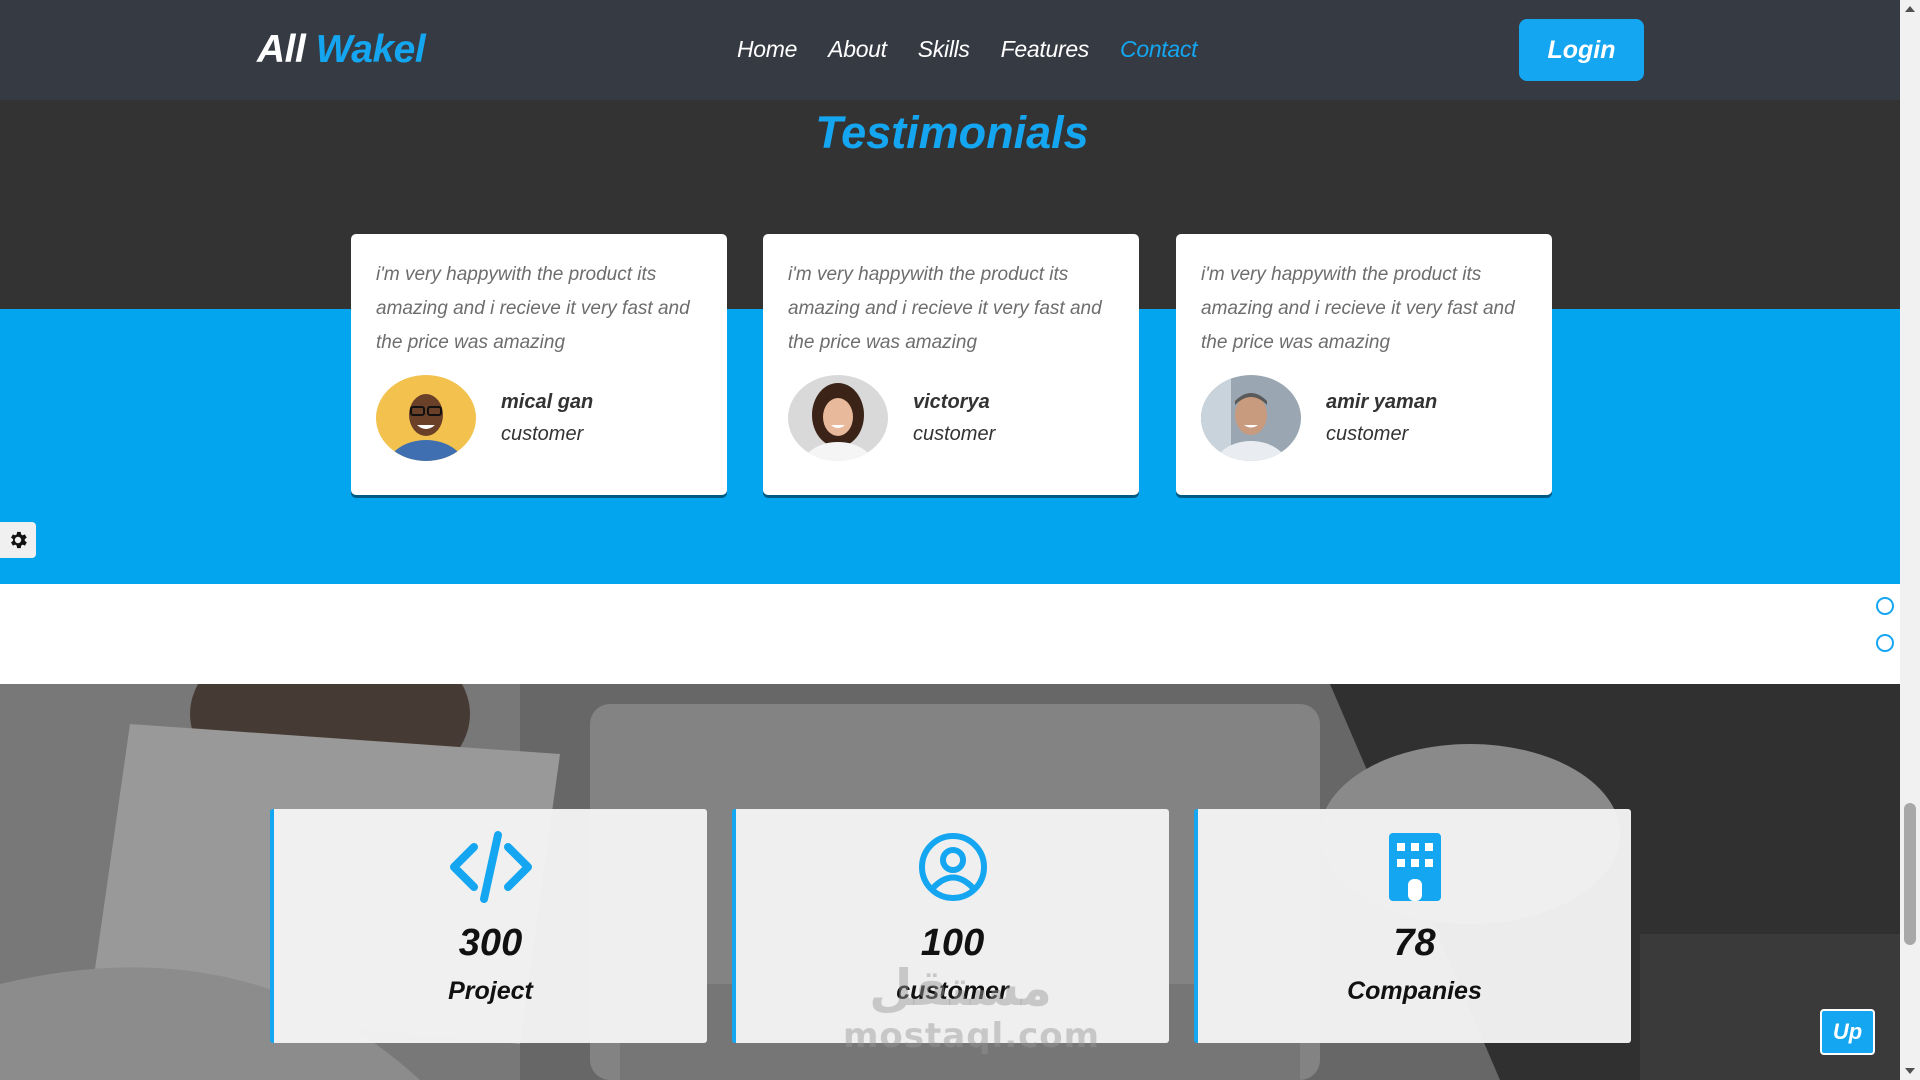 This screenshot has height=1080, width=1920. What do you see at coordinates (960, 988) in the screenshot?
I see `watermark-arabic: مستقل` at bounding box center [960, 988].